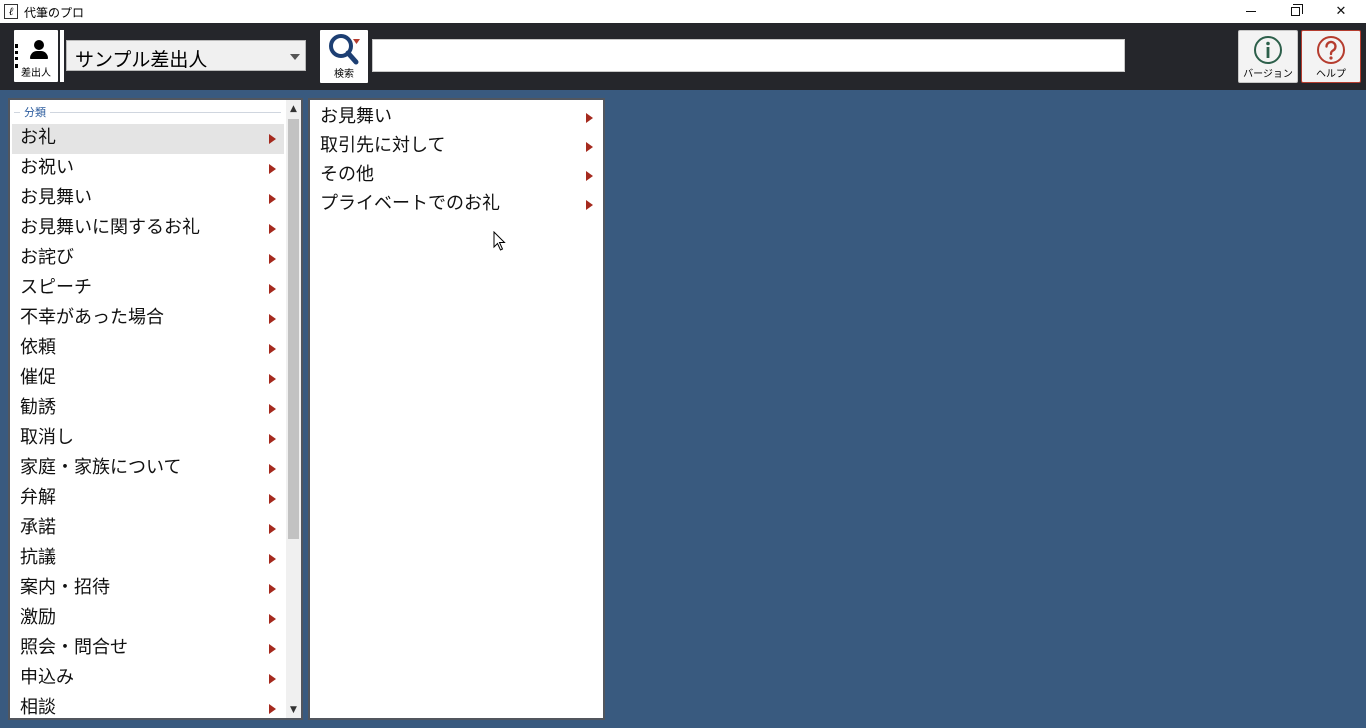 The width and height of the screenshot is (1366, 728). Describe the element at coordinates (38, 377) in the screenshot. I see `category-item-label: 催促` at that location.